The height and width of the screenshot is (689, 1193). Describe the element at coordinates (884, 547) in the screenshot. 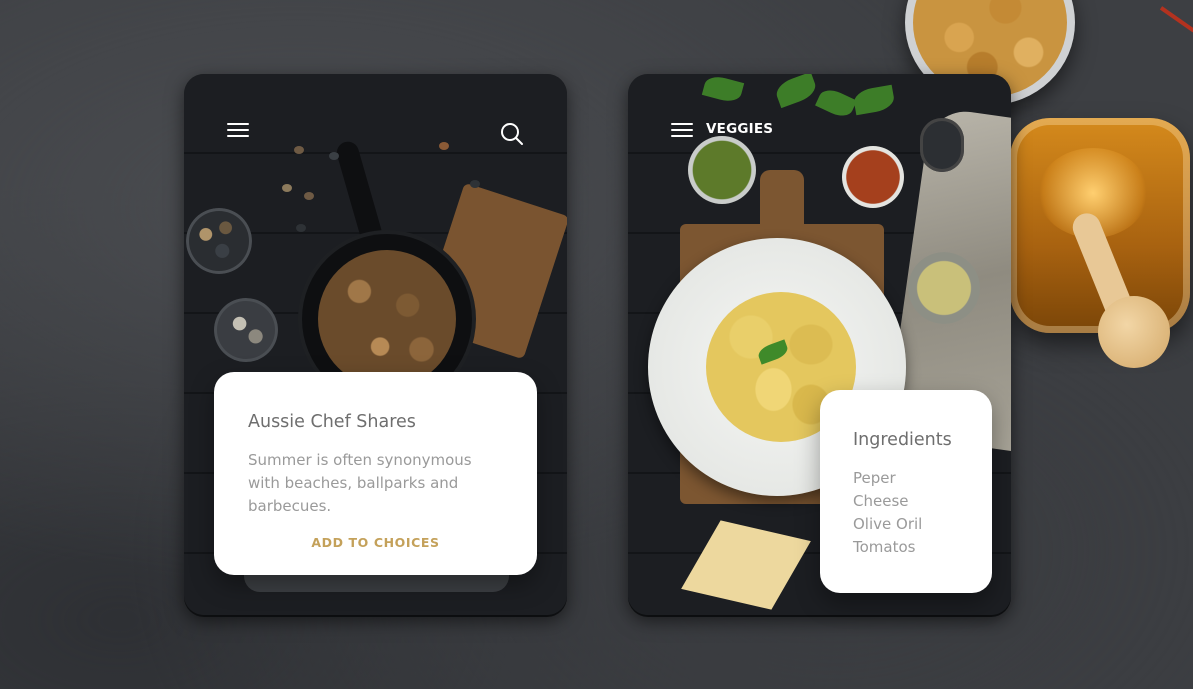

I see `ingredient-item: Tomatos` at that location.